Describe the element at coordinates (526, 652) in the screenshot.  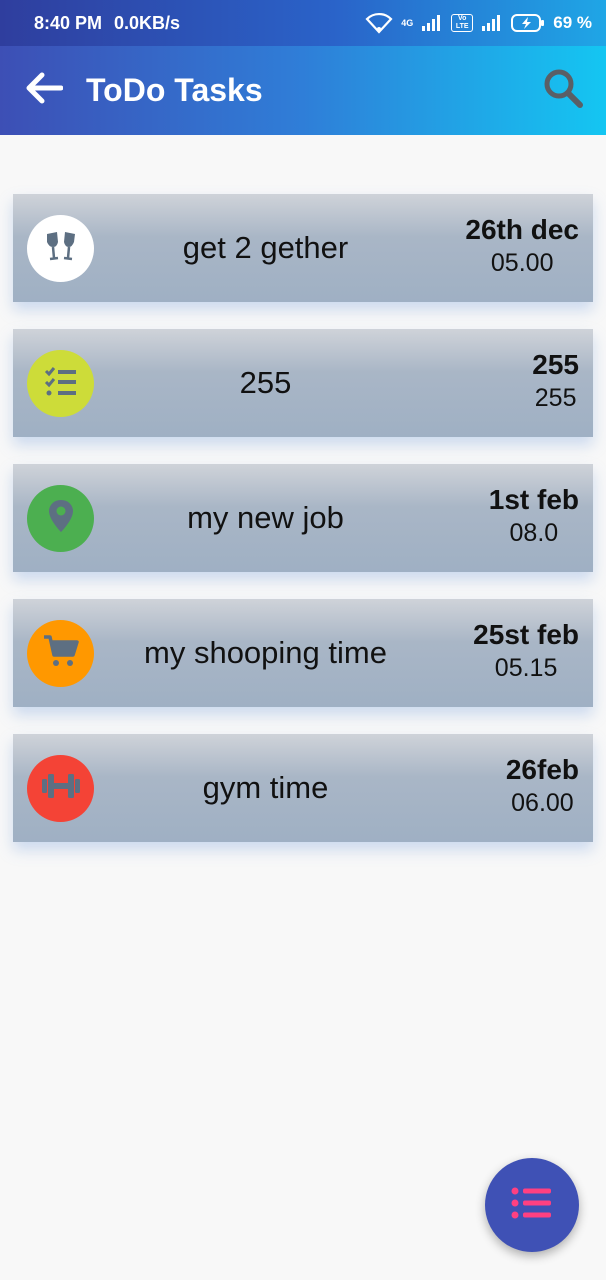
I see `task-meta: 25st feb 05.15` at that location.